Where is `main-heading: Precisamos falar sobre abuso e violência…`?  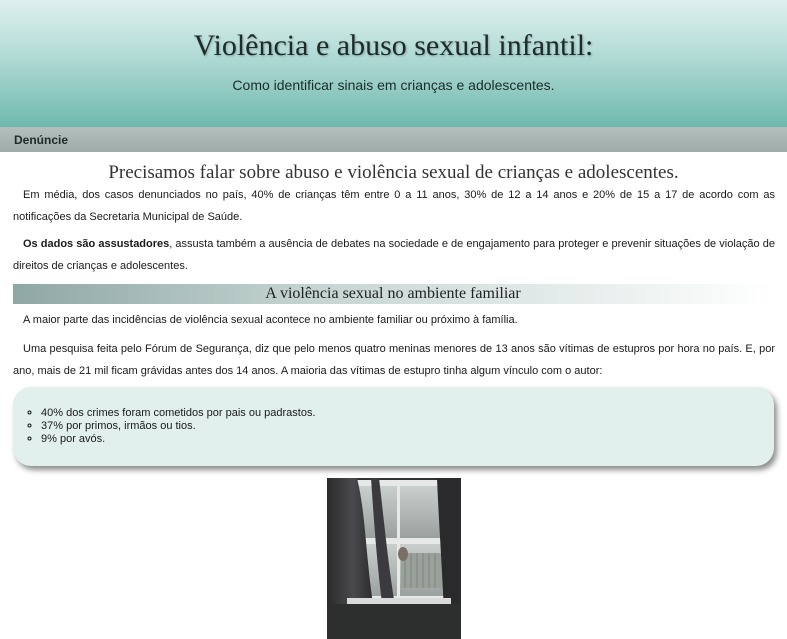
main-heading: Precisamos falar sobre abuso e violência… is located at coordinates (393, 172).